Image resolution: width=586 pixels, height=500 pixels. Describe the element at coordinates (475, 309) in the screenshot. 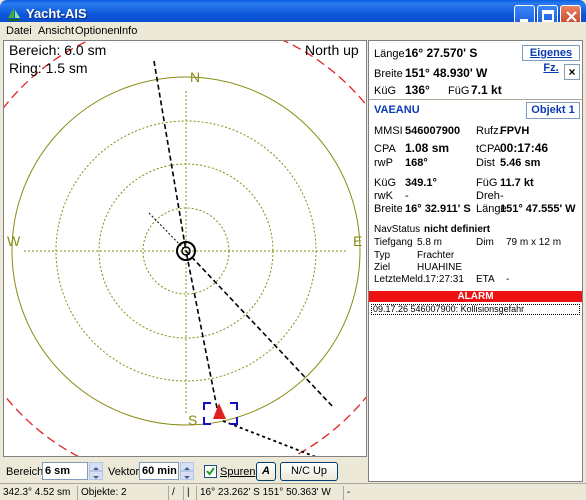

I see `alarm-entry: 09.17.26 546007900: Kollisionsgefahr` at that location.